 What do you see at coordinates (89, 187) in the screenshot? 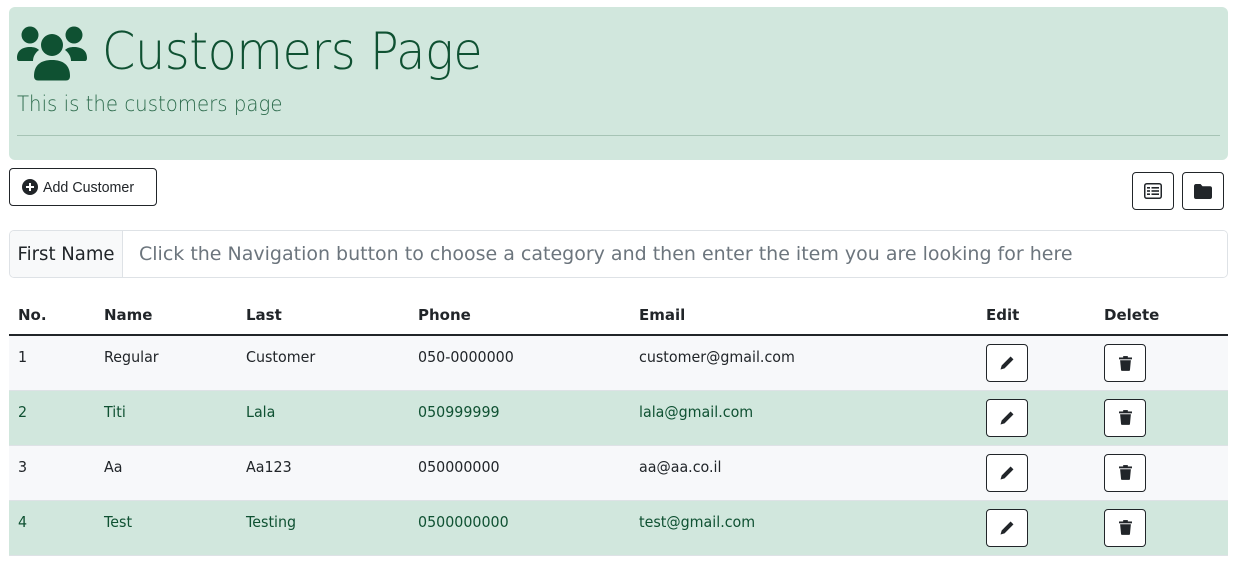
I see `add-customer-label: Add Customer` at bounding box center [89, 187].